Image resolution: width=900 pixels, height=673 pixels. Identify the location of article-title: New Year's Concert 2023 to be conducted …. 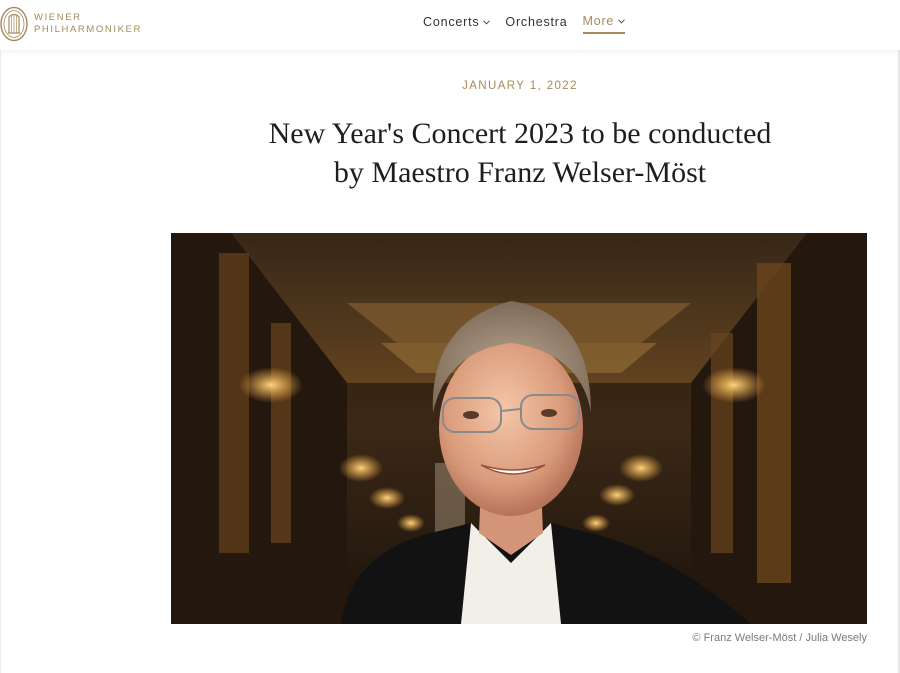
(450, 153).